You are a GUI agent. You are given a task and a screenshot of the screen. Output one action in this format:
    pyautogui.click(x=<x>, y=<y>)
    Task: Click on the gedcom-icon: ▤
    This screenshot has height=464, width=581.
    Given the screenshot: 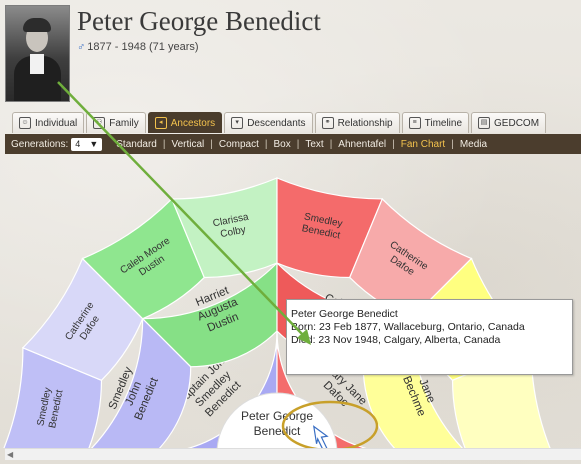 What is the action you would take?
    pyautogui.click(x=484, y=123)
    